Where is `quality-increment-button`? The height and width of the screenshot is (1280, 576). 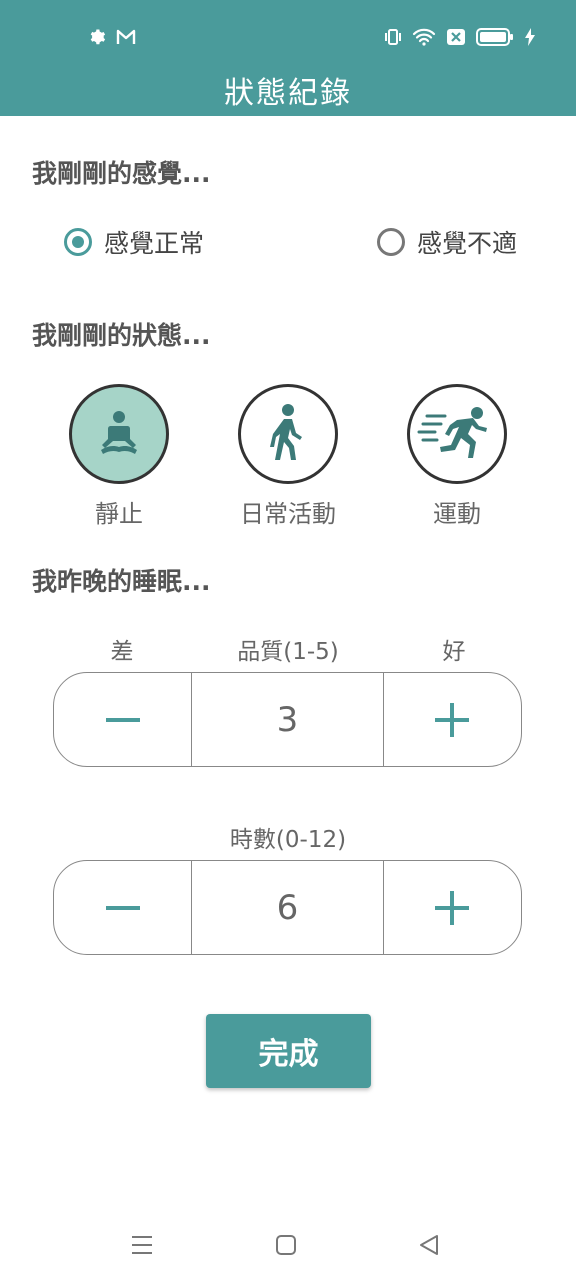
quality-increment-button is located at coordinates (452, 719).